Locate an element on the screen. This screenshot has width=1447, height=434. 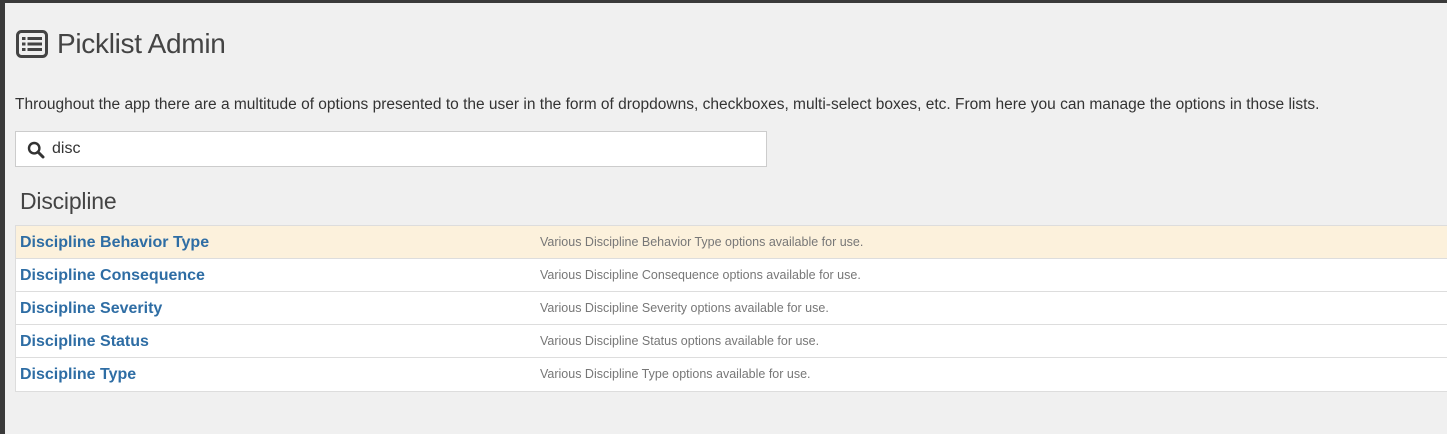
picklist-link-discipline-behavior-type: Discipline Behavior Type is located at coordinates (114, 243).